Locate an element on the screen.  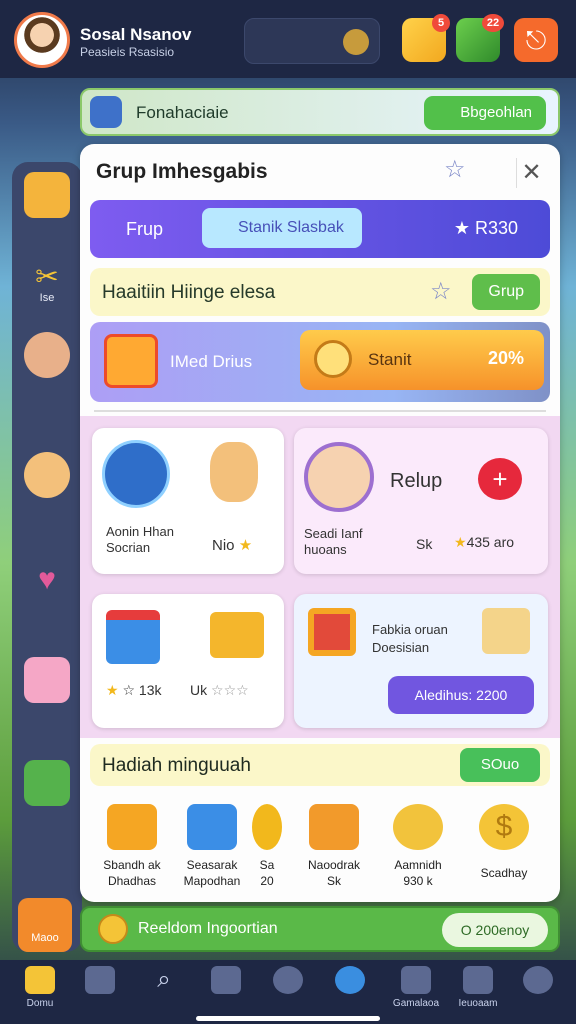
nav-games: Gamalaoa is located at coordinates (416, 987).